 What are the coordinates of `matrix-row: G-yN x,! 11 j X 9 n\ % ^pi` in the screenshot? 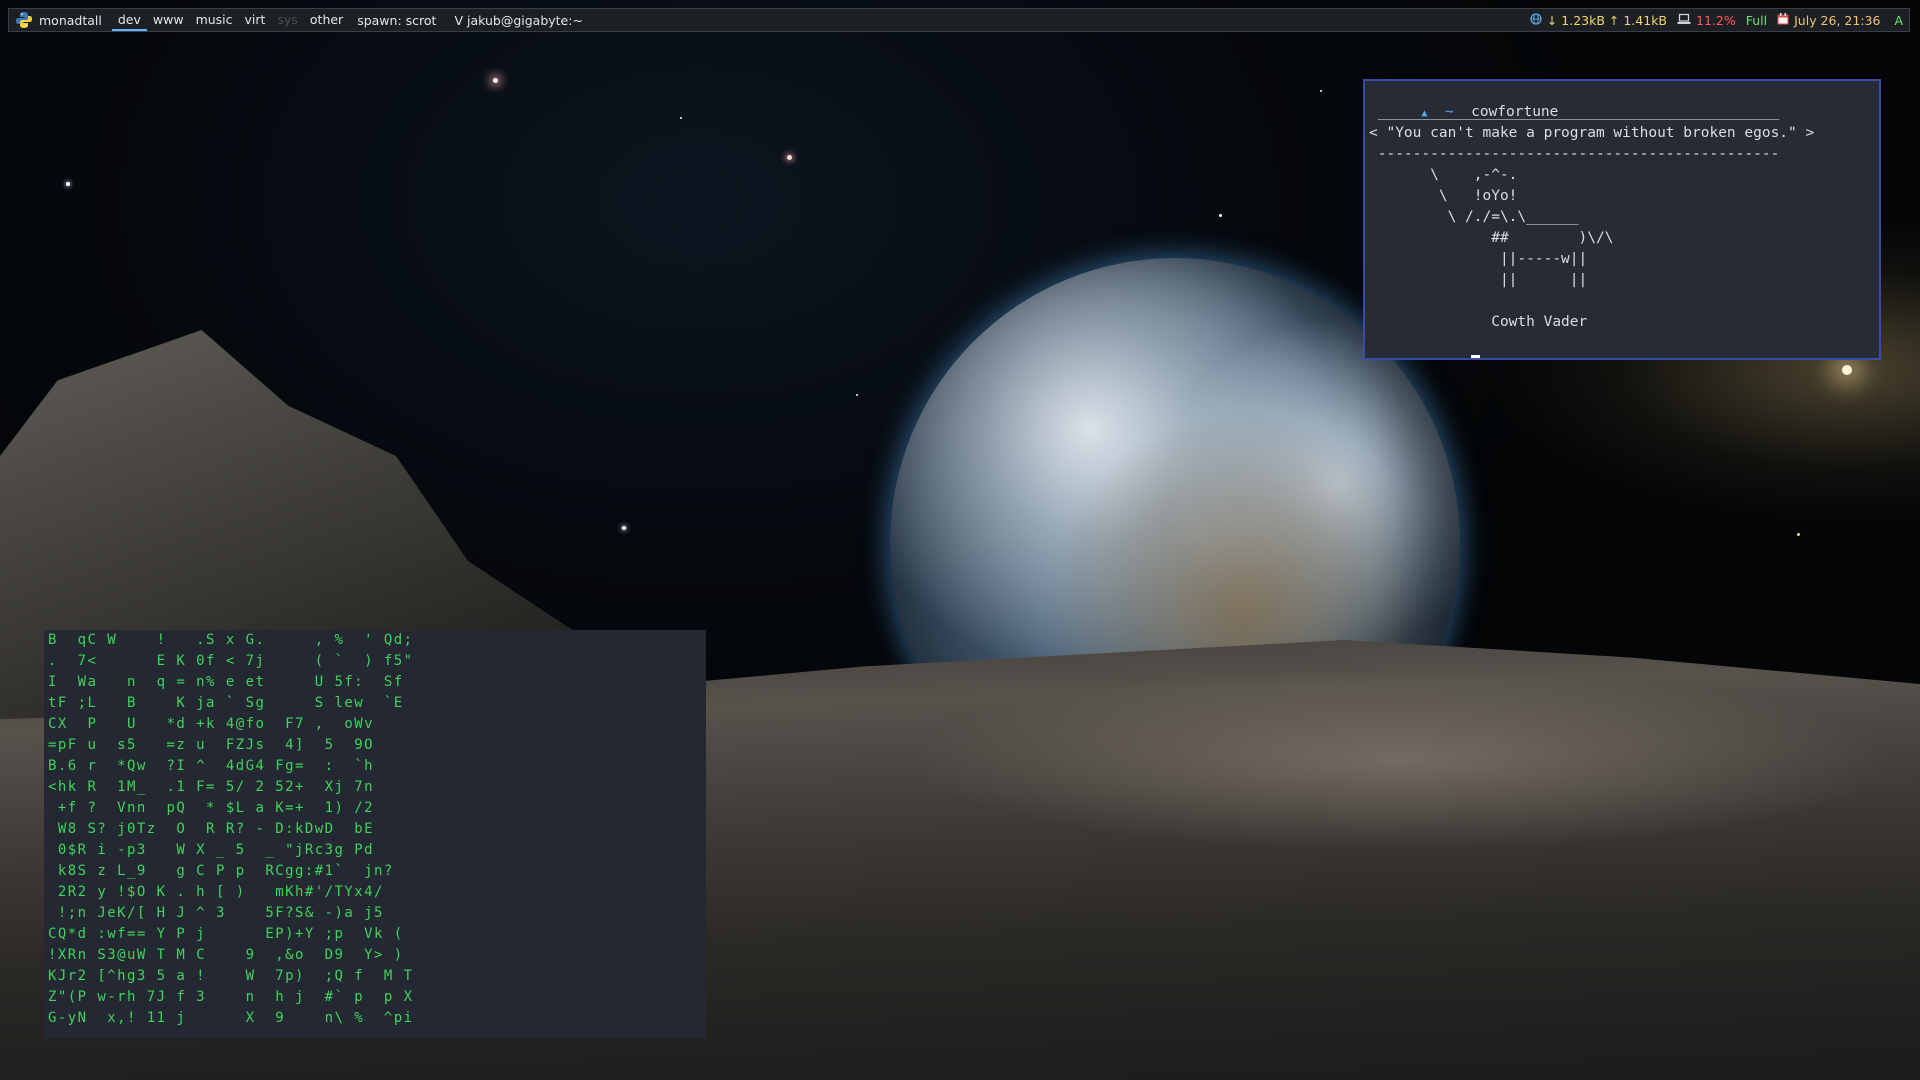 It's located at (231, 1018).